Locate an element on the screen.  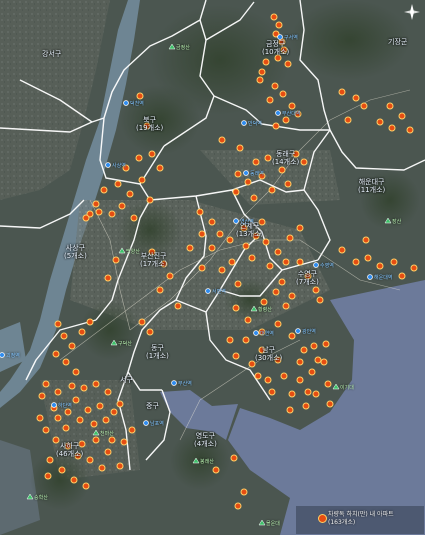
district-label-nam: 남구 (30개소) is located at coordinates (269, 354).